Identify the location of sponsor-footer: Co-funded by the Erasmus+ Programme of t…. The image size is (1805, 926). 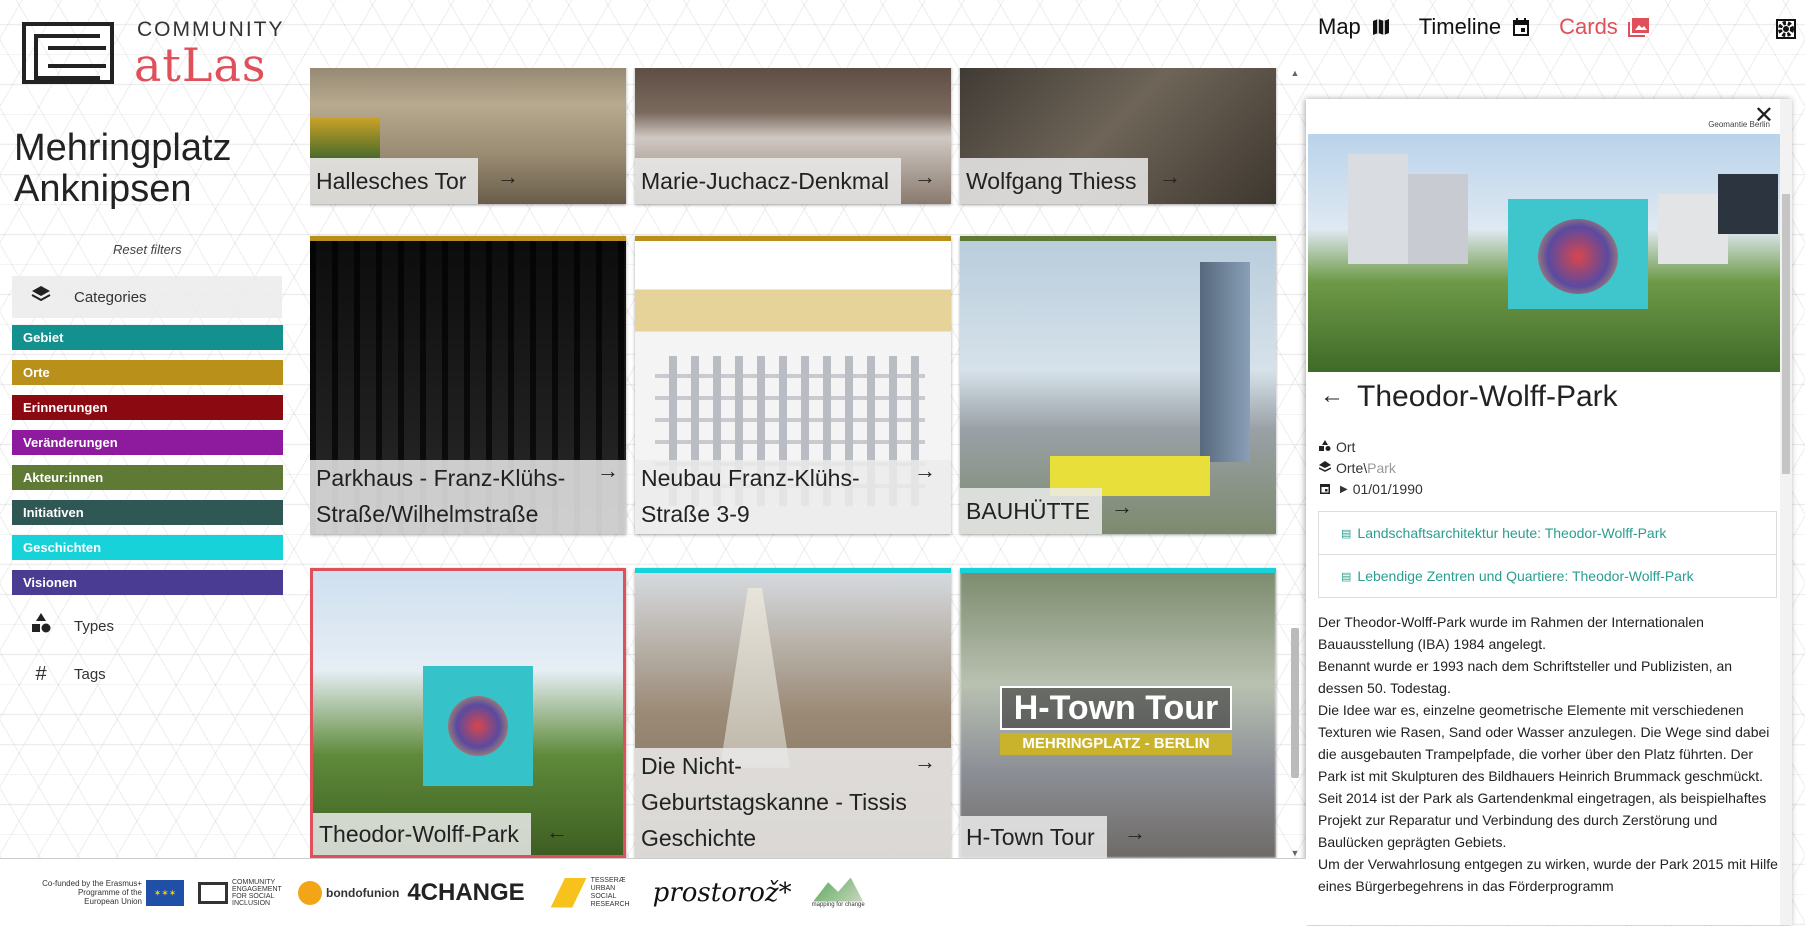
(653, 892).